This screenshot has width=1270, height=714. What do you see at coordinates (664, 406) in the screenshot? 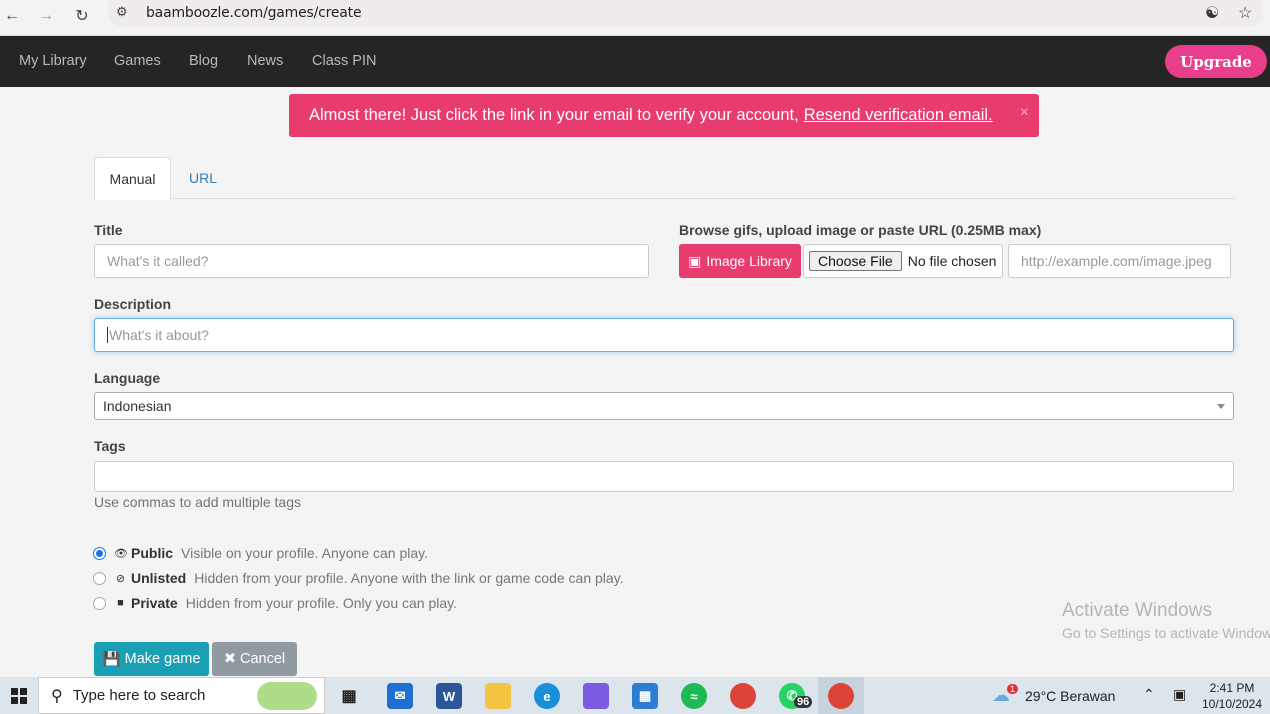
I see `language-select: Indonesian` at bounding box center [664, 406].